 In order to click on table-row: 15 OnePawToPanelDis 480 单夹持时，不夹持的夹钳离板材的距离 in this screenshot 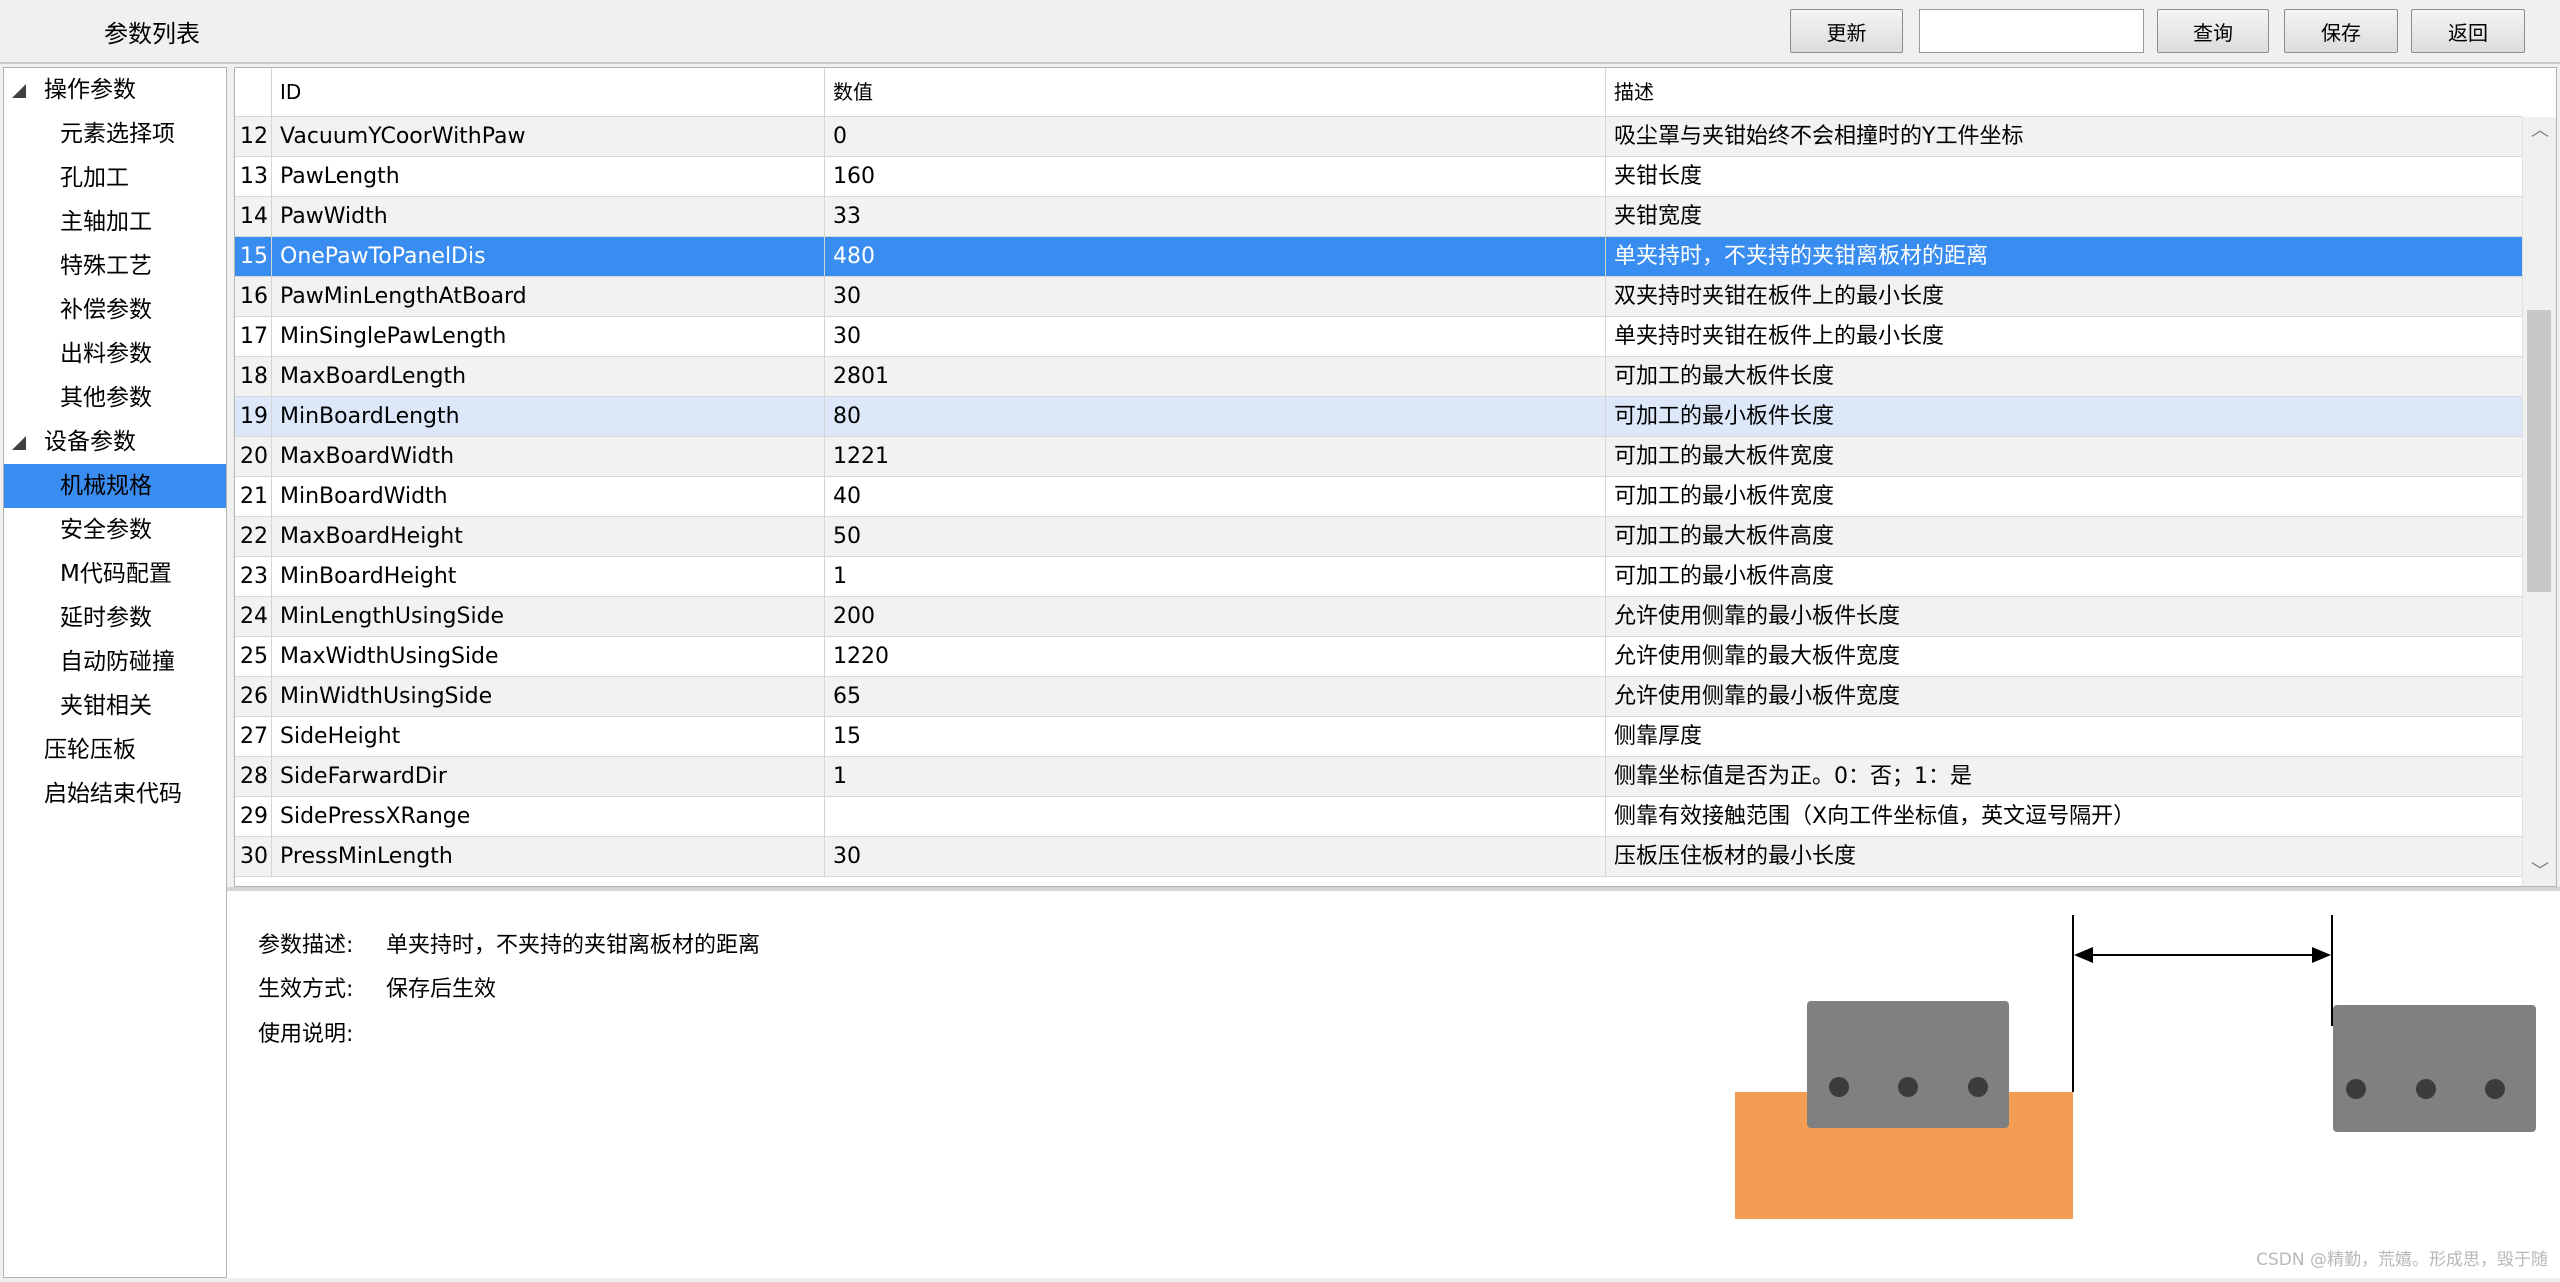, I will do `click(1378, 257)`.